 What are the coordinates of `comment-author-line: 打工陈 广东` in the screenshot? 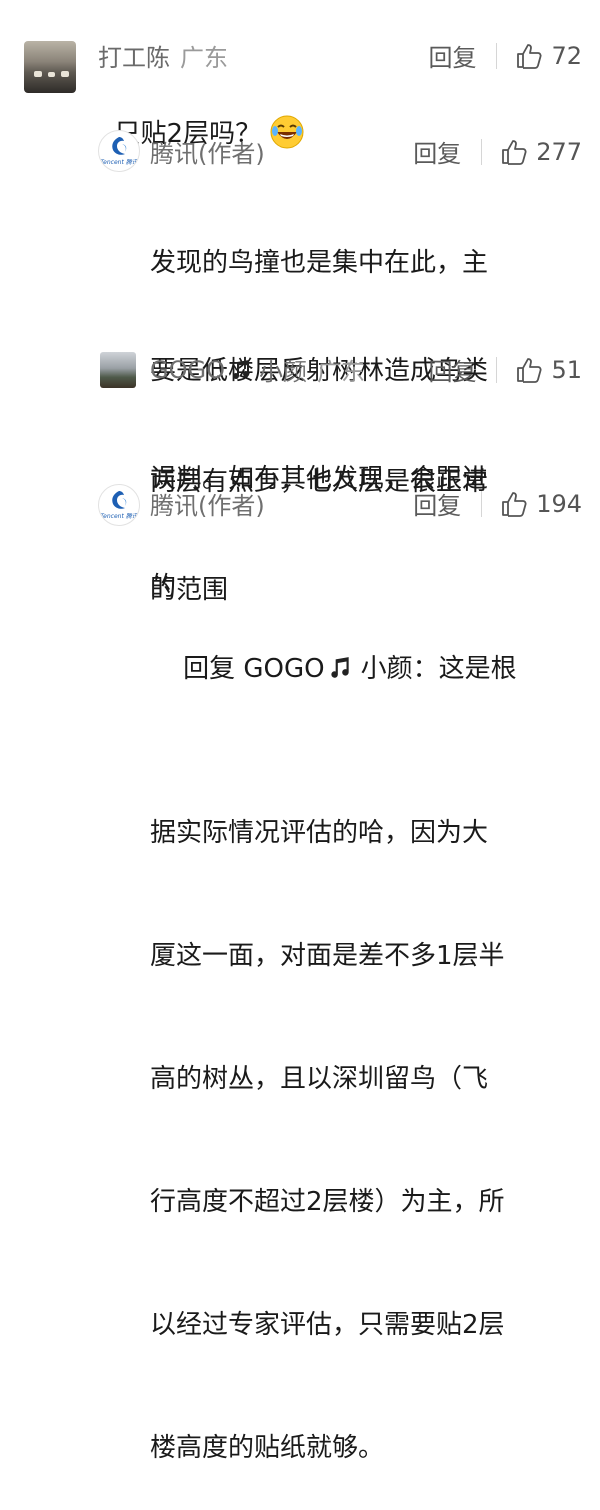 It's located at (163, 55).